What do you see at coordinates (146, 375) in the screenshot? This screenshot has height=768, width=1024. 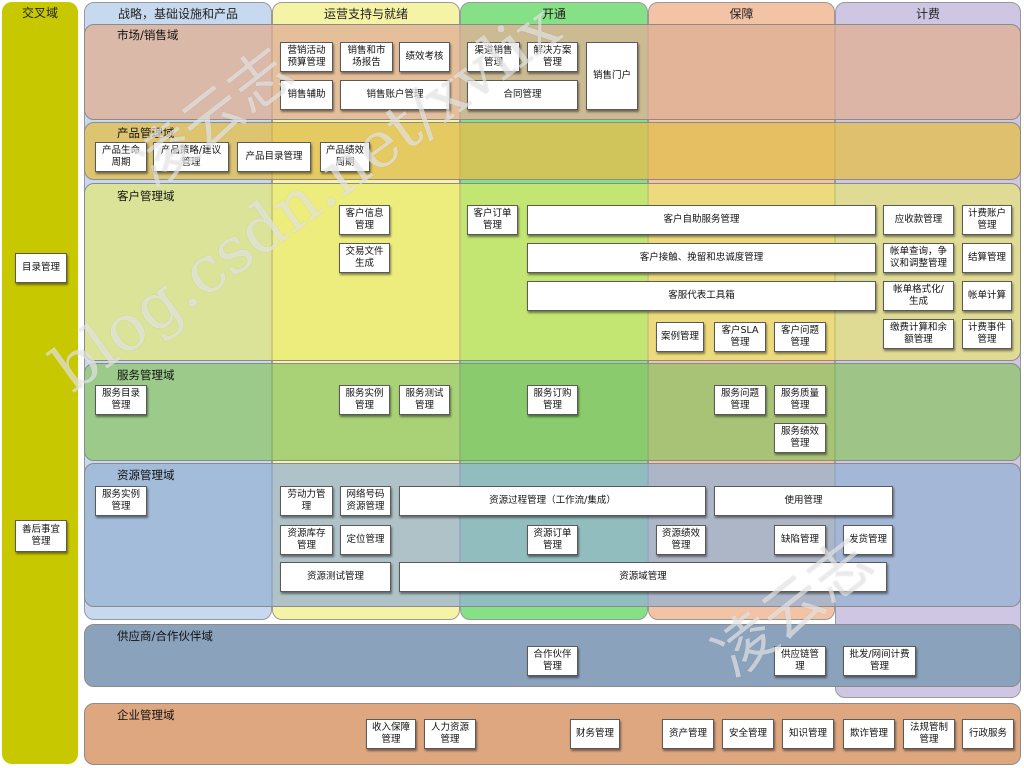 I see `band-service-title: 服务管理域` at bounding box center [146, 375].